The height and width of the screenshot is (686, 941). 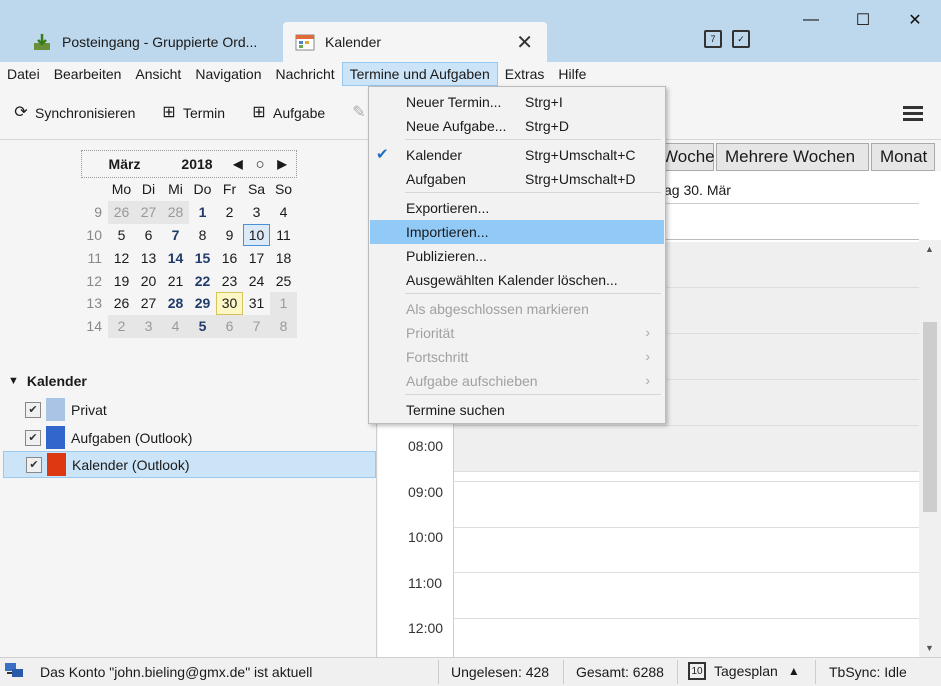 What do you see at coordinates (287, 113) in the screenshot?
I see `new-task-button: ⊞ Aufgabe` at bounding box center [287, 113].